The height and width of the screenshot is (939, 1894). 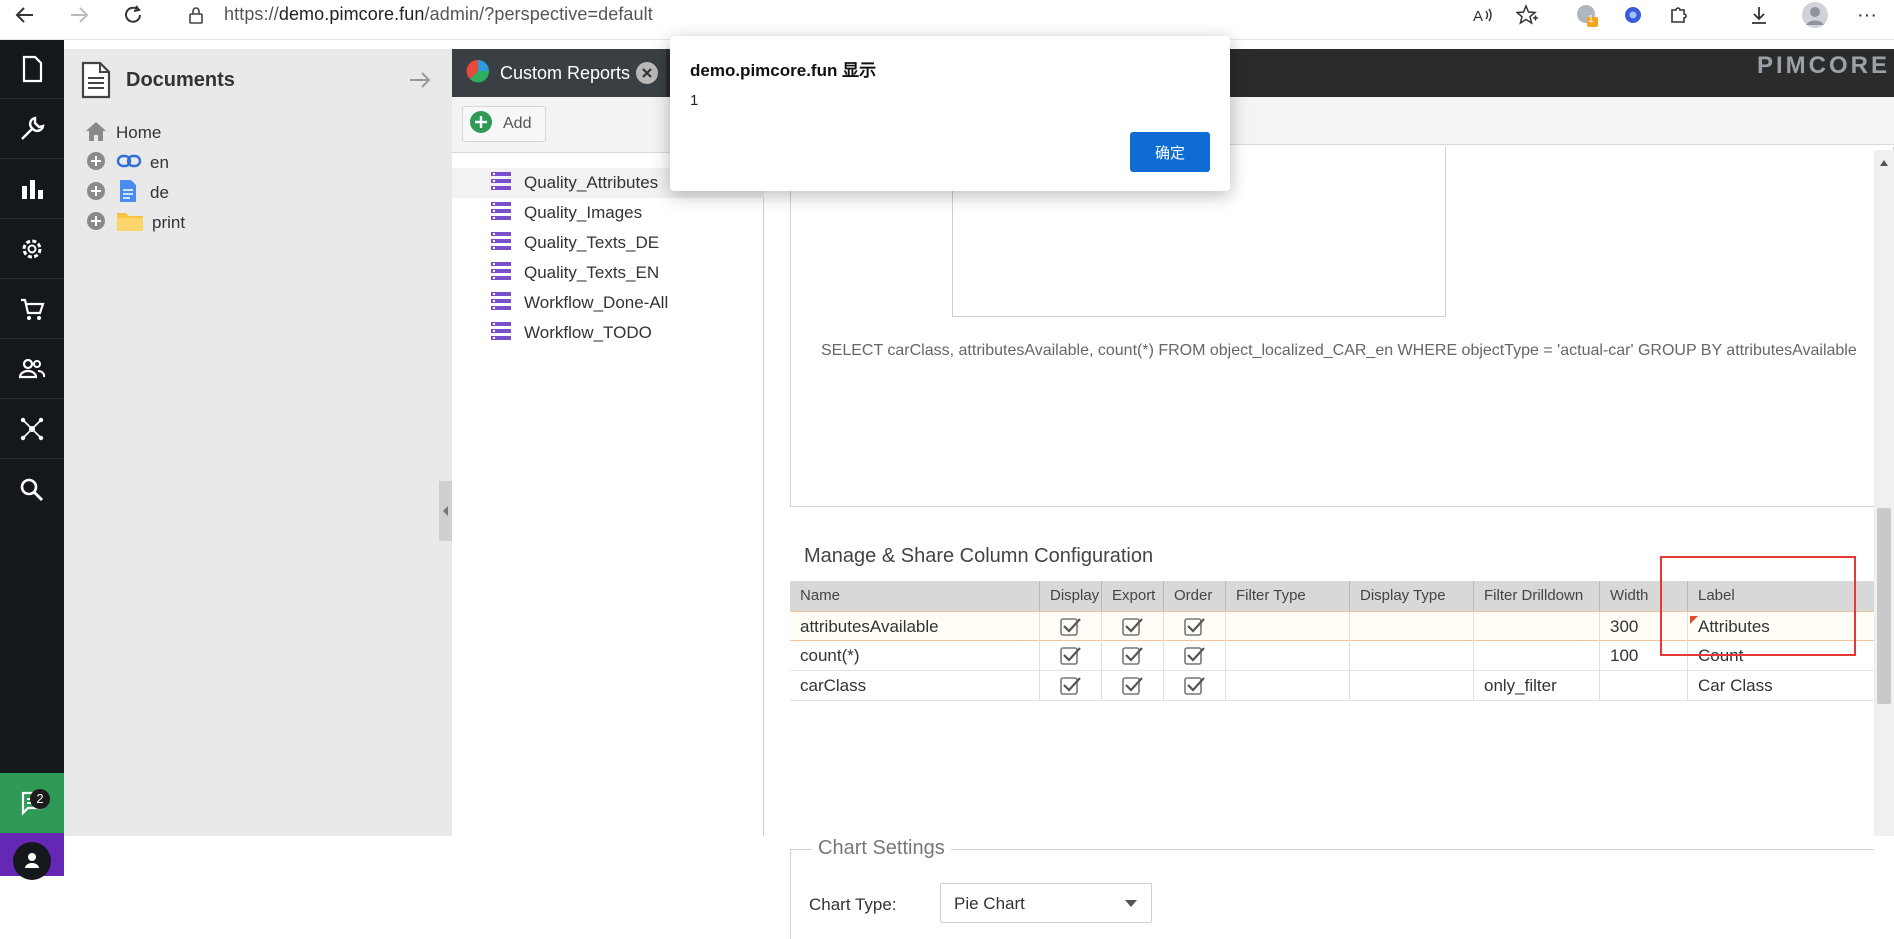 What do you see at coordinates (1412, 596) in the screenshot?
I see `grid-header-display-type: Display Type` at bounding box center [1412, 596].